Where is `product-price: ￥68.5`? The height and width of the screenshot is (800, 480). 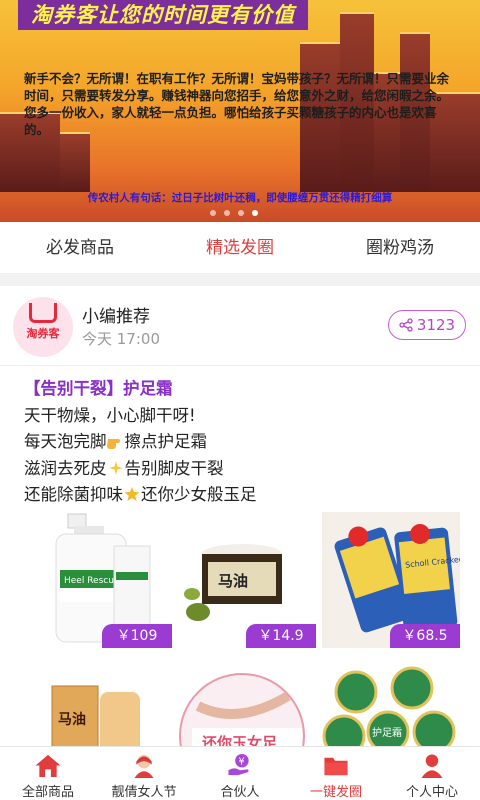 product-price: ￥68.5 is located at coordinates (425, 636).